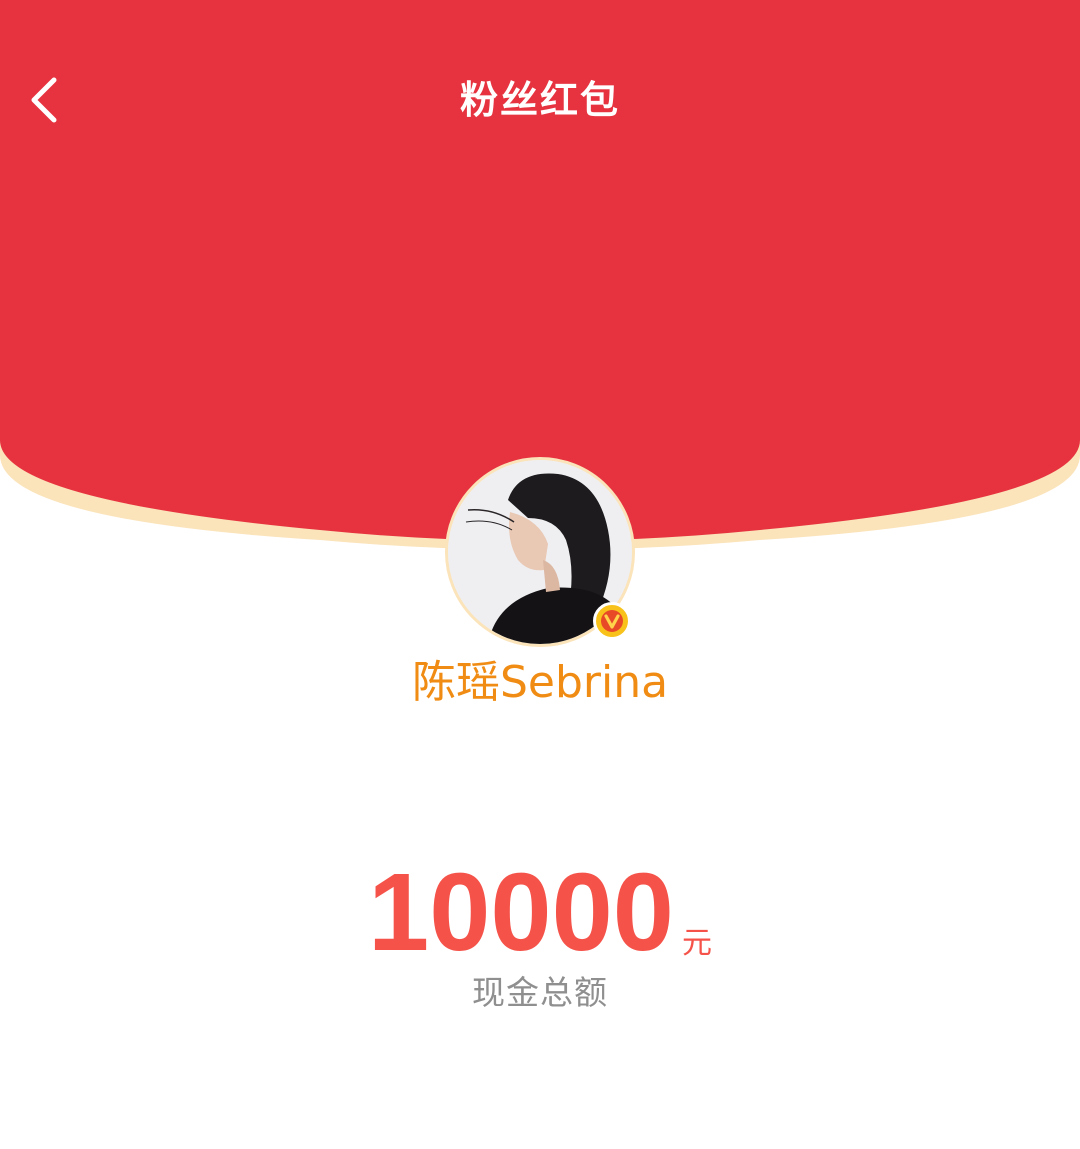 The image size is (1080, 1149). I want to click on verified-badge-icon, so click(612, 621).